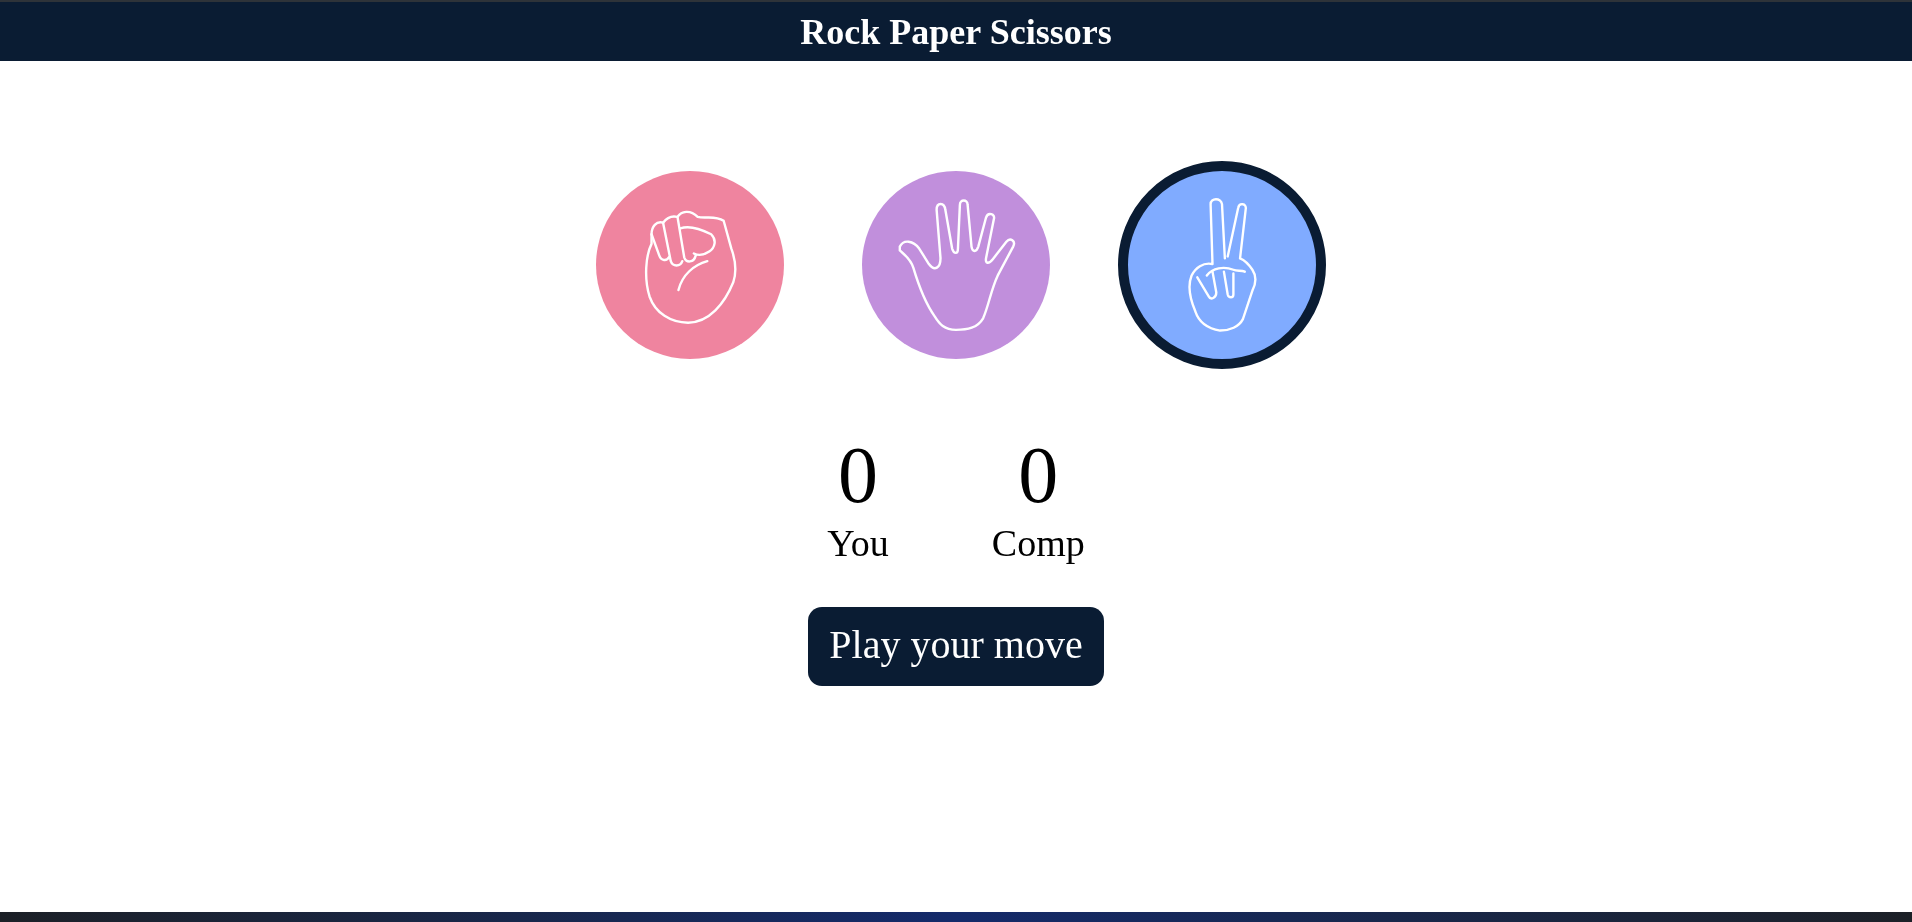  I want to click on score-label: You, so click(858, 543).